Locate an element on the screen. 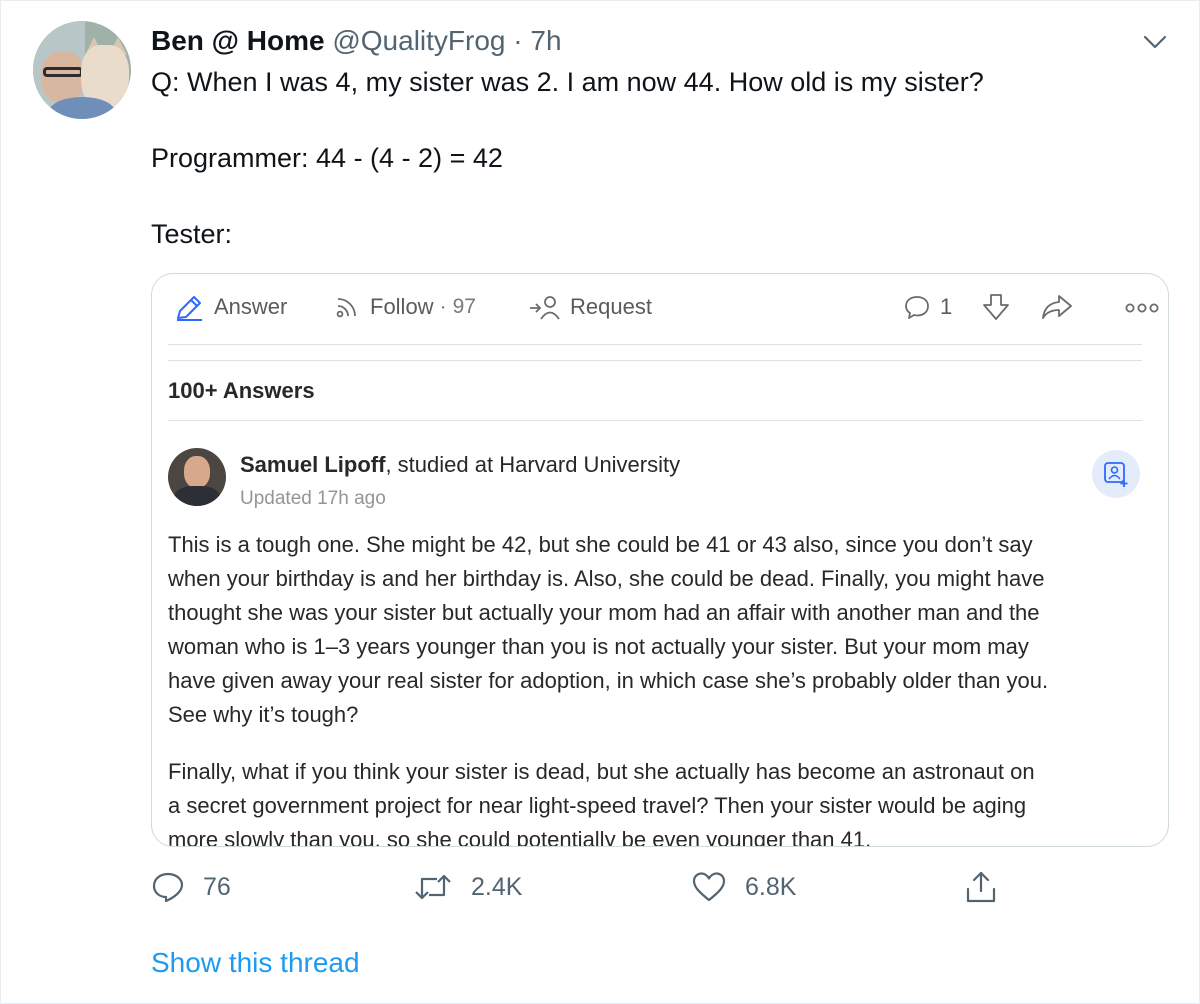 The width and height of the screenshot is (1200, 1004). add-person-icon is located at coordinates (1116, 474).